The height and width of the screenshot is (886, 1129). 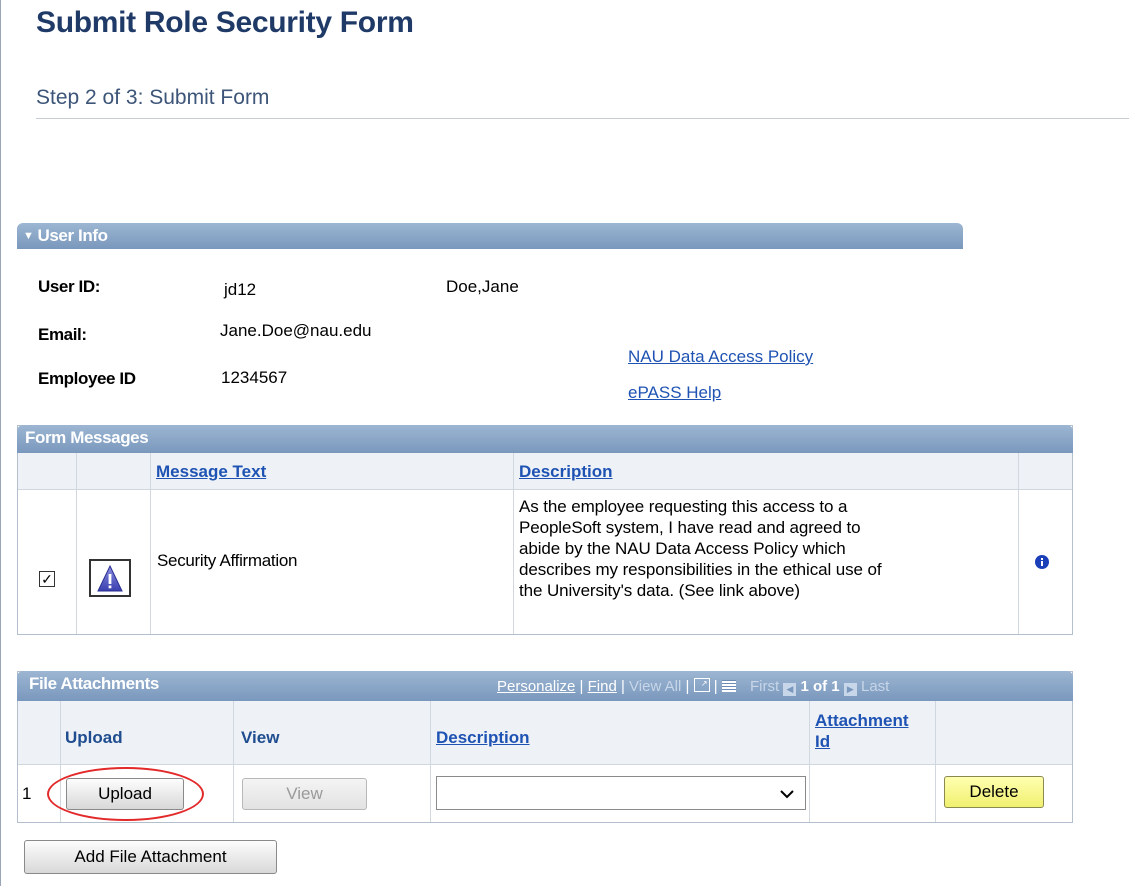 I want to click on upload-button: Upload, so click(x=125, y=794).